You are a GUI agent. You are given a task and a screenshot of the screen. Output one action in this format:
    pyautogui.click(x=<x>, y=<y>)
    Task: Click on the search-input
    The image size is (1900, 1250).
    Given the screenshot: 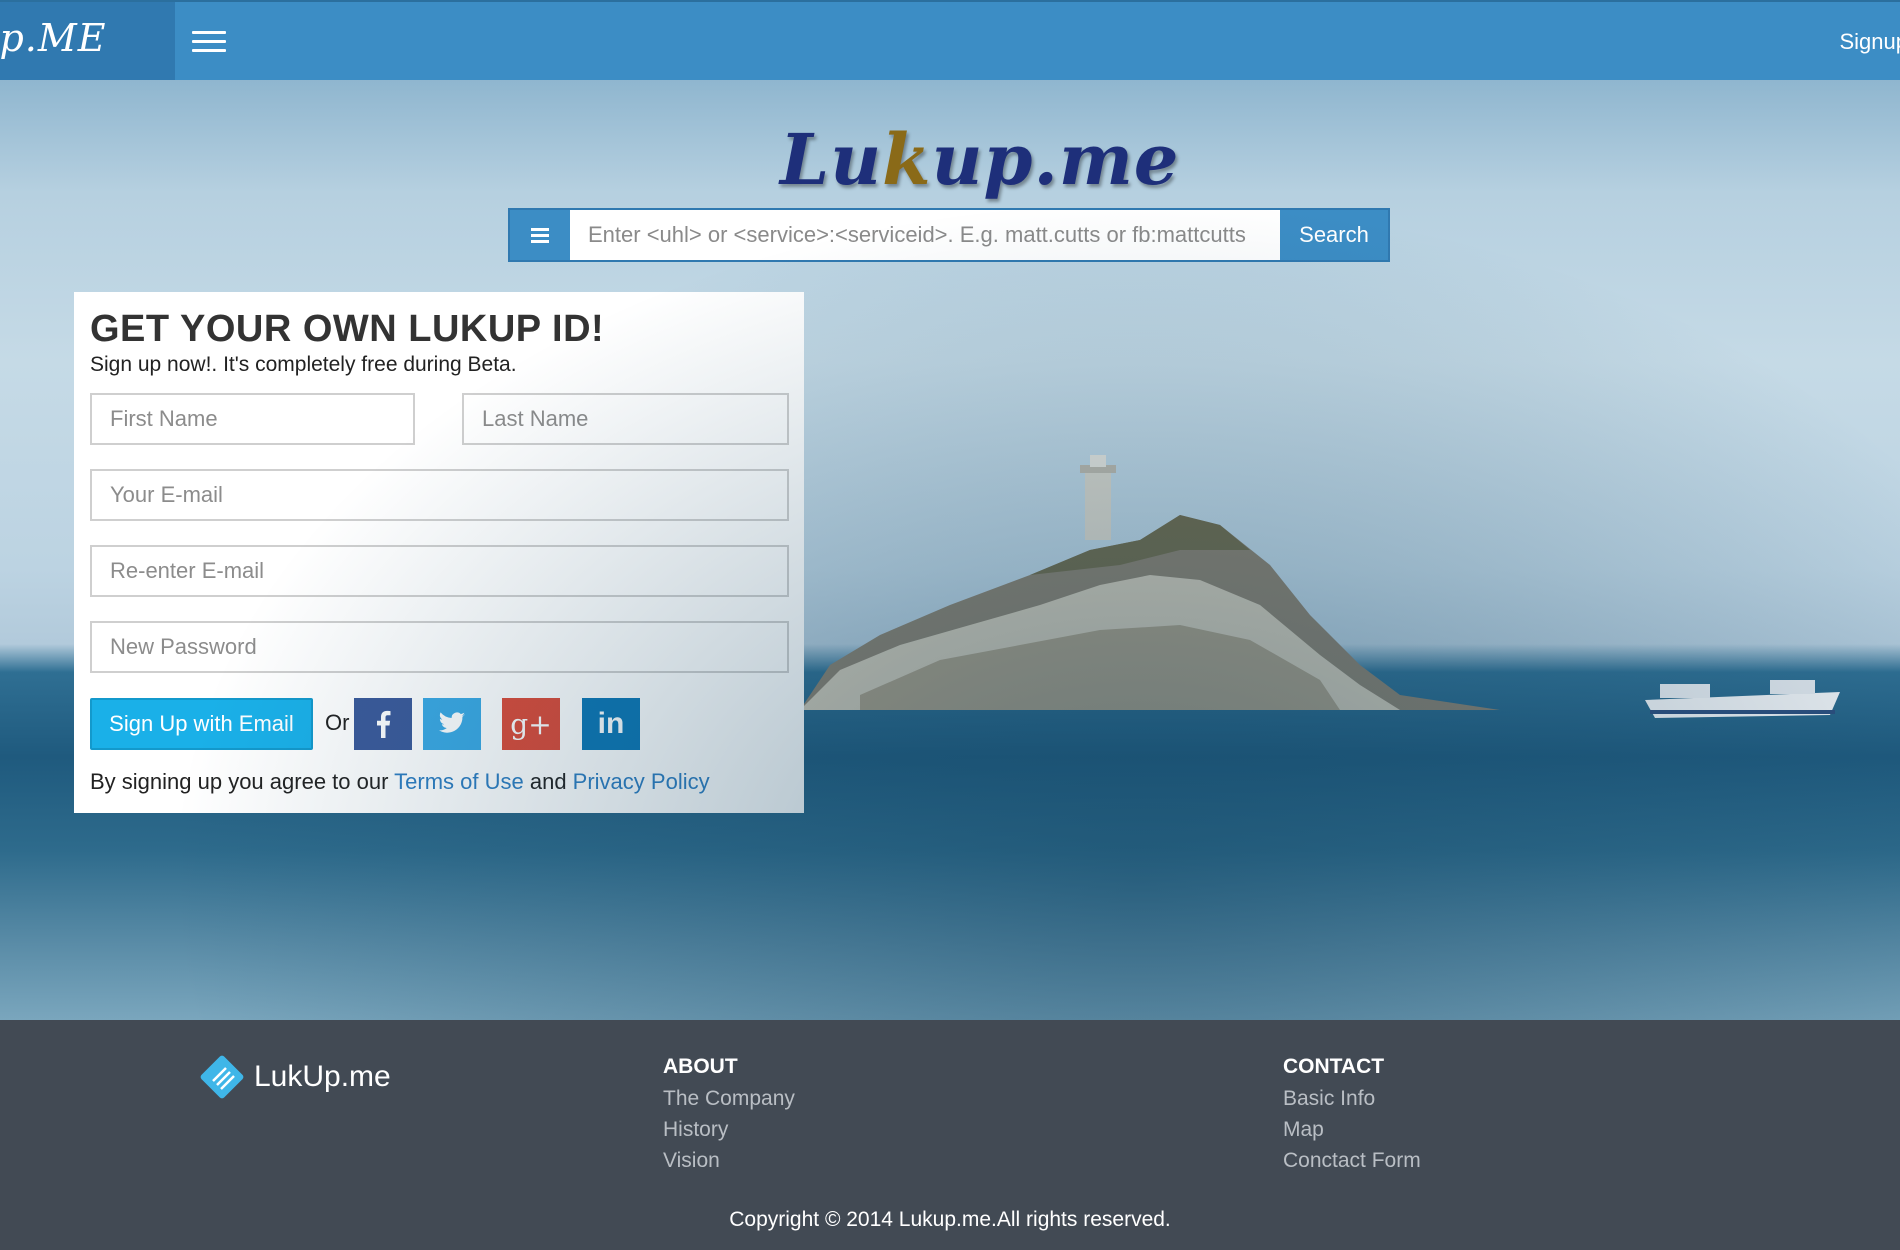 What is the action you would take?
    pyautogui.click(x=925, y=235)
    